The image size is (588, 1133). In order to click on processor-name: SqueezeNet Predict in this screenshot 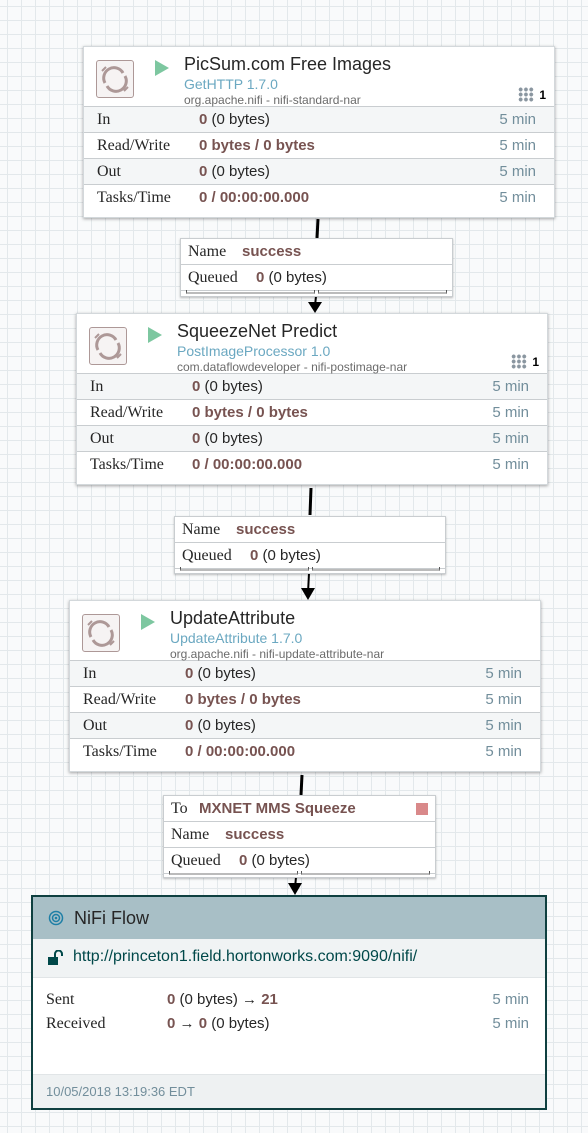, I will do `click(257, 331)`.